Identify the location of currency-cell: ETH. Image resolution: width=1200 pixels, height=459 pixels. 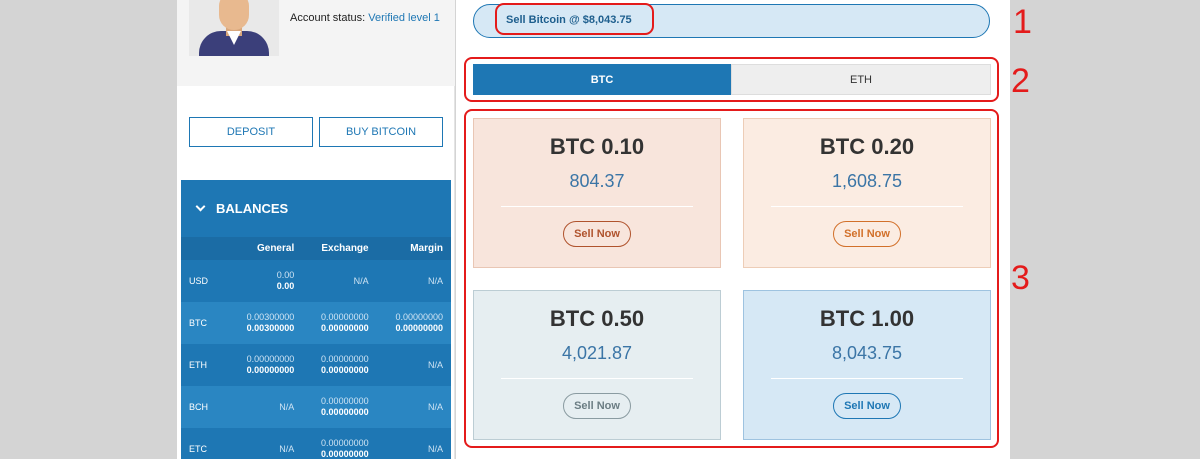
(204, 365).